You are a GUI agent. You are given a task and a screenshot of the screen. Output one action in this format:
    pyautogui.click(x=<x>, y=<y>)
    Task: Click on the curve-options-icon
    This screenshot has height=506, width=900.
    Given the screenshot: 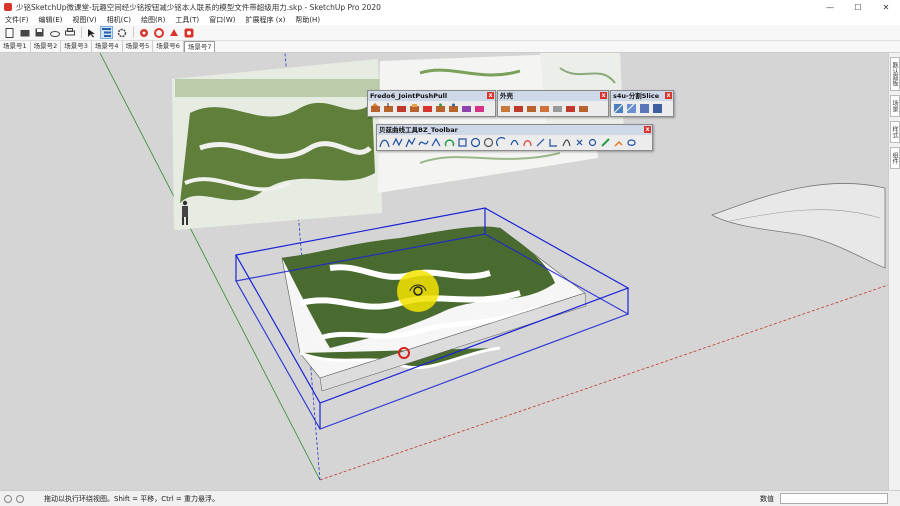 What is the action you would take?
    pyautogui.click(x=566, y=142)
    